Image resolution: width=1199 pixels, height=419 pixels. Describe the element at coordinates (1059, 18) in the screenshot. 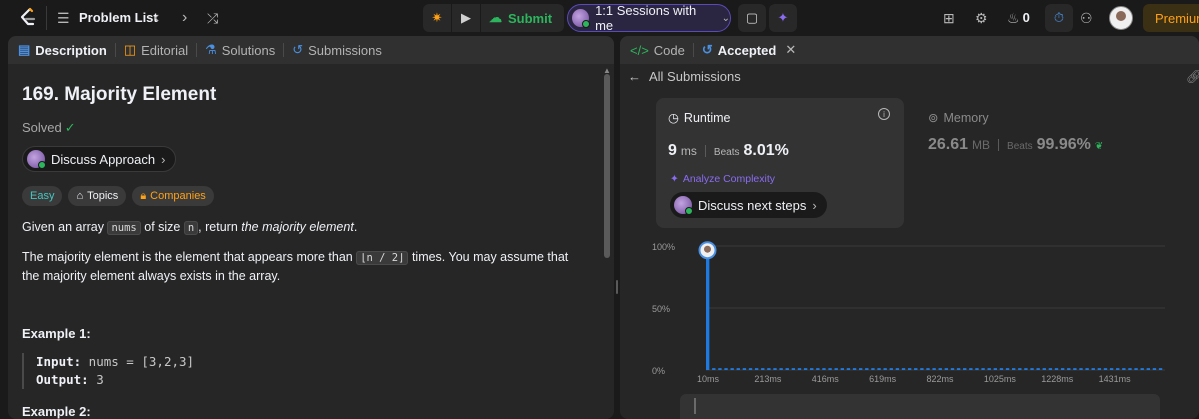

I see `timer-button: ⏱` at that location.